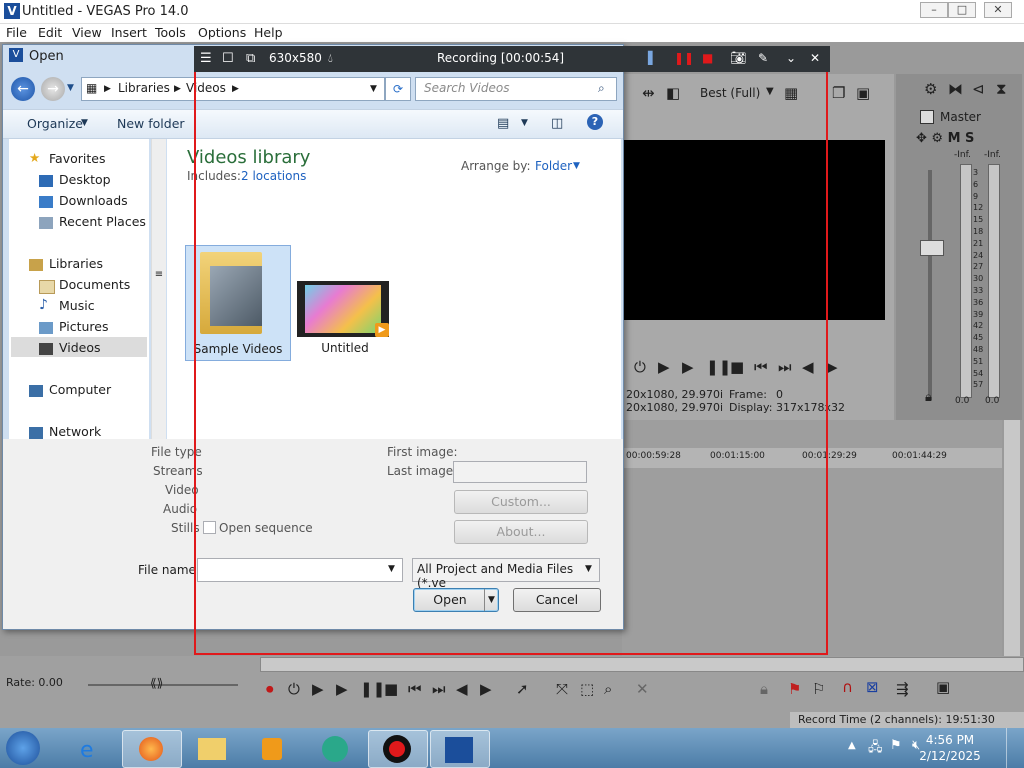 Image resolution: width=1024 pixels, height=768 pixels. I want to click on menu-tools: Tools, so click(170, 32).